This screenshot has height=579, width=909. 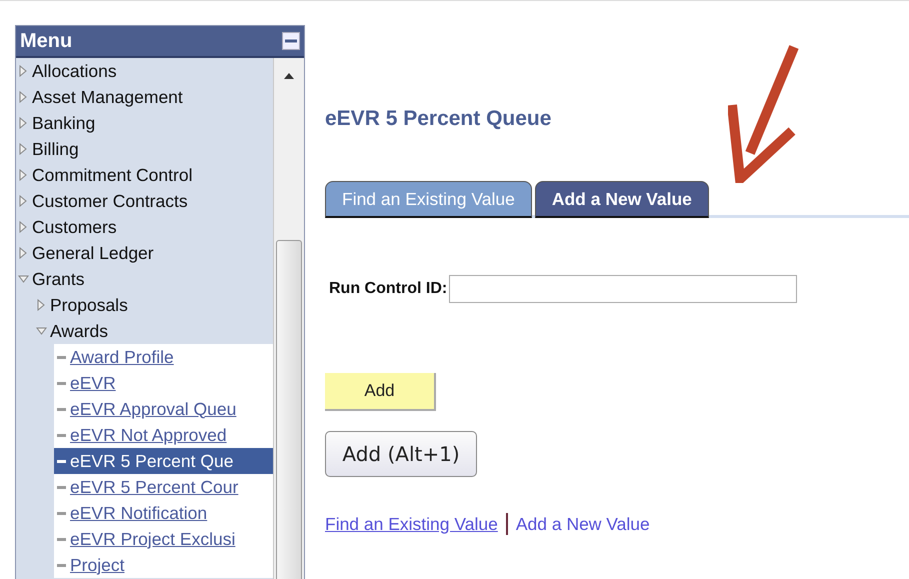 What do you see at coordinates (163, 513) in the screenshot?
I see `menu-link: eEVR Notification` at bounding box center [163, 513].